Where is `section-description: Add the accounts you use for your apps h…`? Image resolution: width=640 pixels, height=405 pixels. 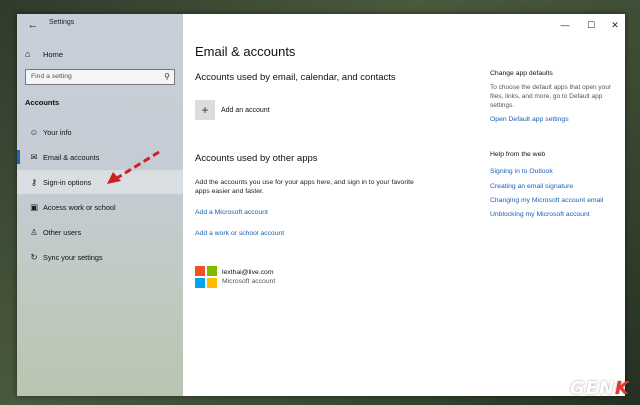
section-description: Add the accounts you use for your apps h… is located at coordinates (304, 187).